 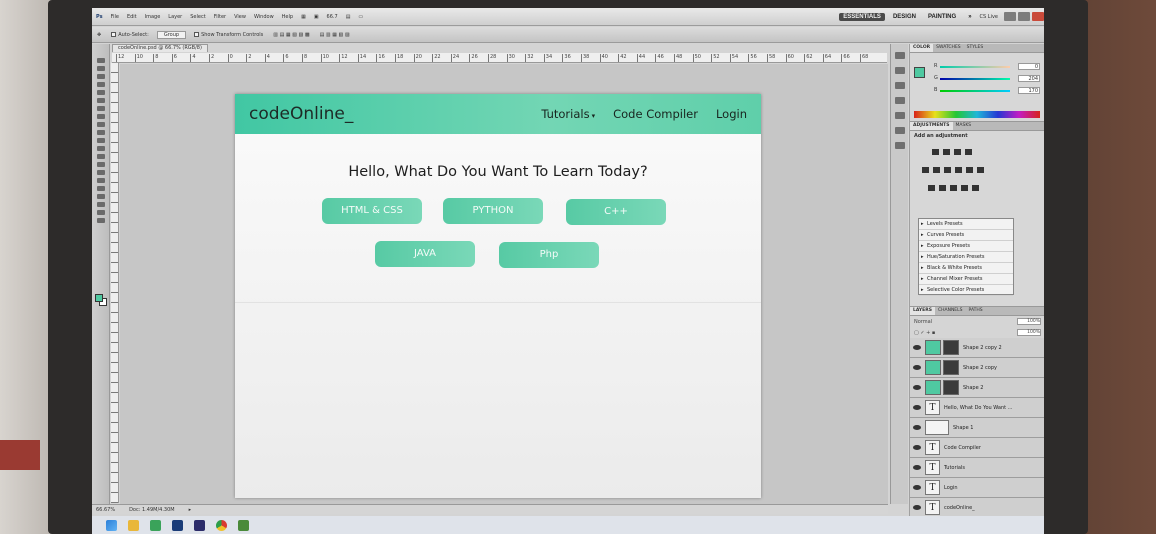 What do you see at coordinates (942, 17) in the screenshot?
I see `workspace-painting: PAINTING` at bounding box center [942, 17].